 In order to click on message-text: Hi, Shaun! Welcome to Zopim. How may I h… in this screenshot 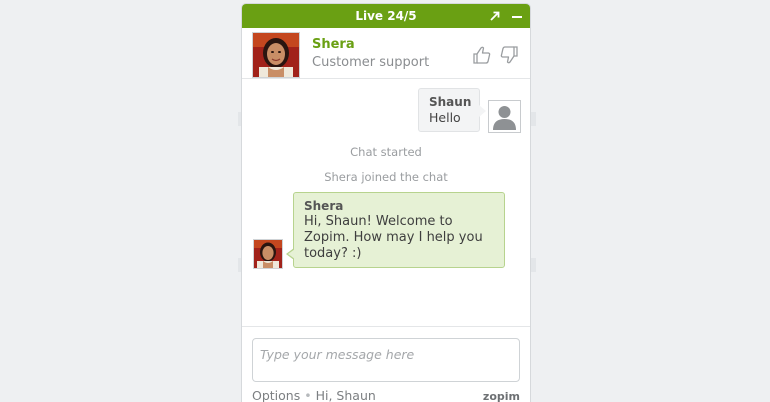, I will do `click(393, 237)`.